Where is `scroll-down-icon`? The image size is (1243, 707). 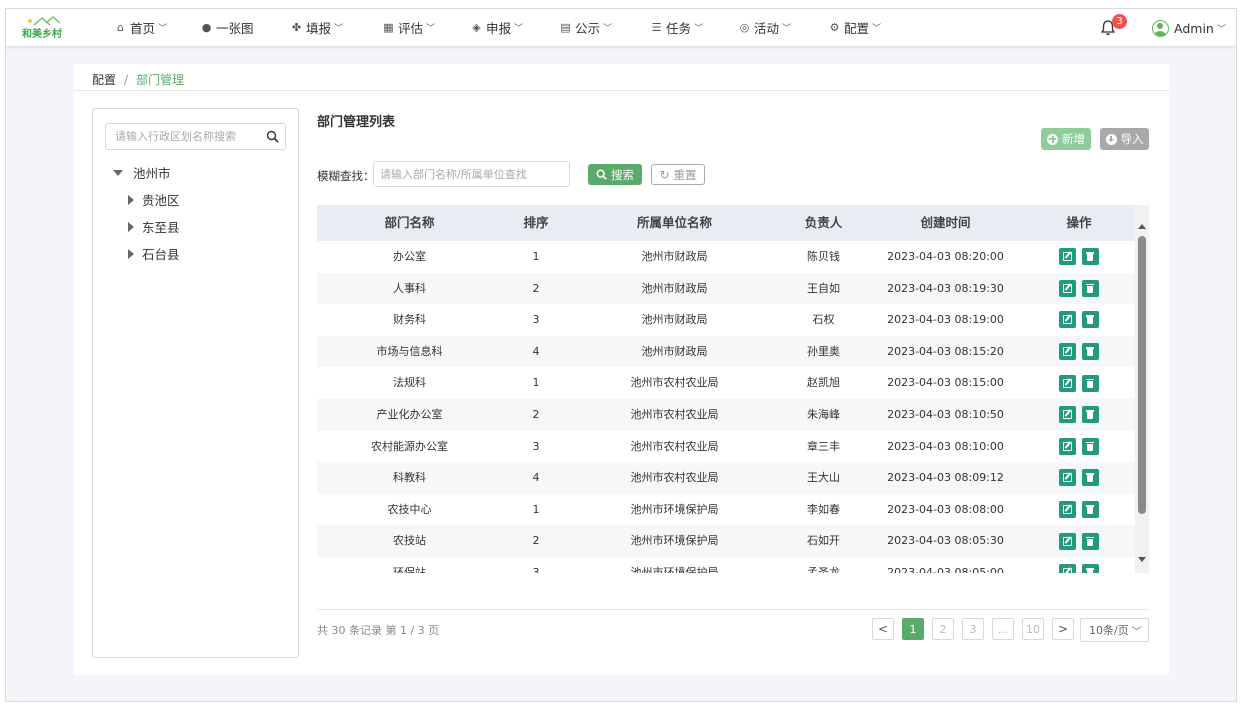
scroll-down-icon is located at coordinates (1142, 559).